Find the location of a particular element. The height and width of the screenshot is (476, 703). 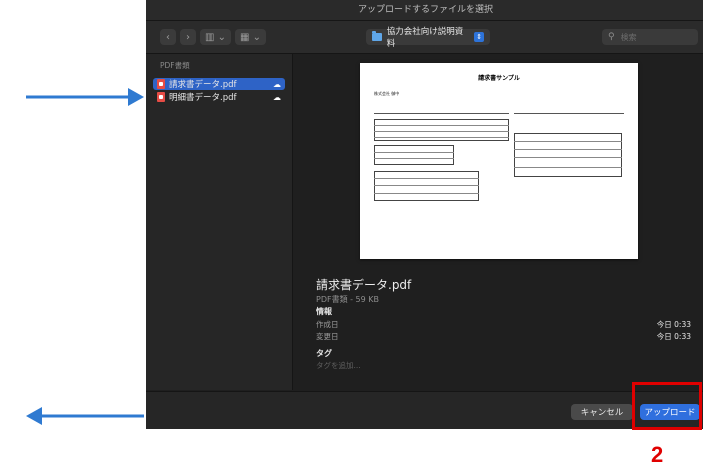

forward-button: › is located at coordinates (188, 37).